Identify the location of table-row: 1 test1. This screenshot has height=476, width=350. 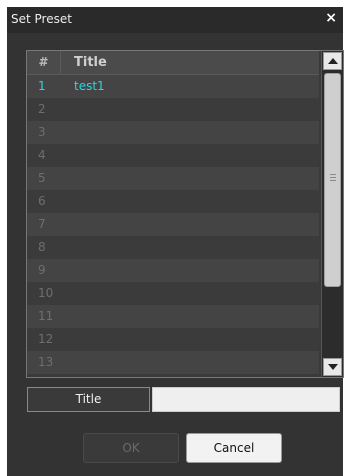
(173, 86).